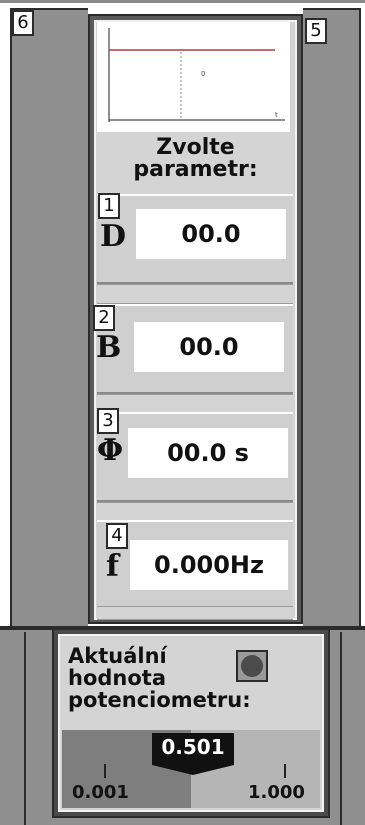  Describe the element at coordinates (193, 768) in the screenshot. I see `slider-pointer-icon` at that location.